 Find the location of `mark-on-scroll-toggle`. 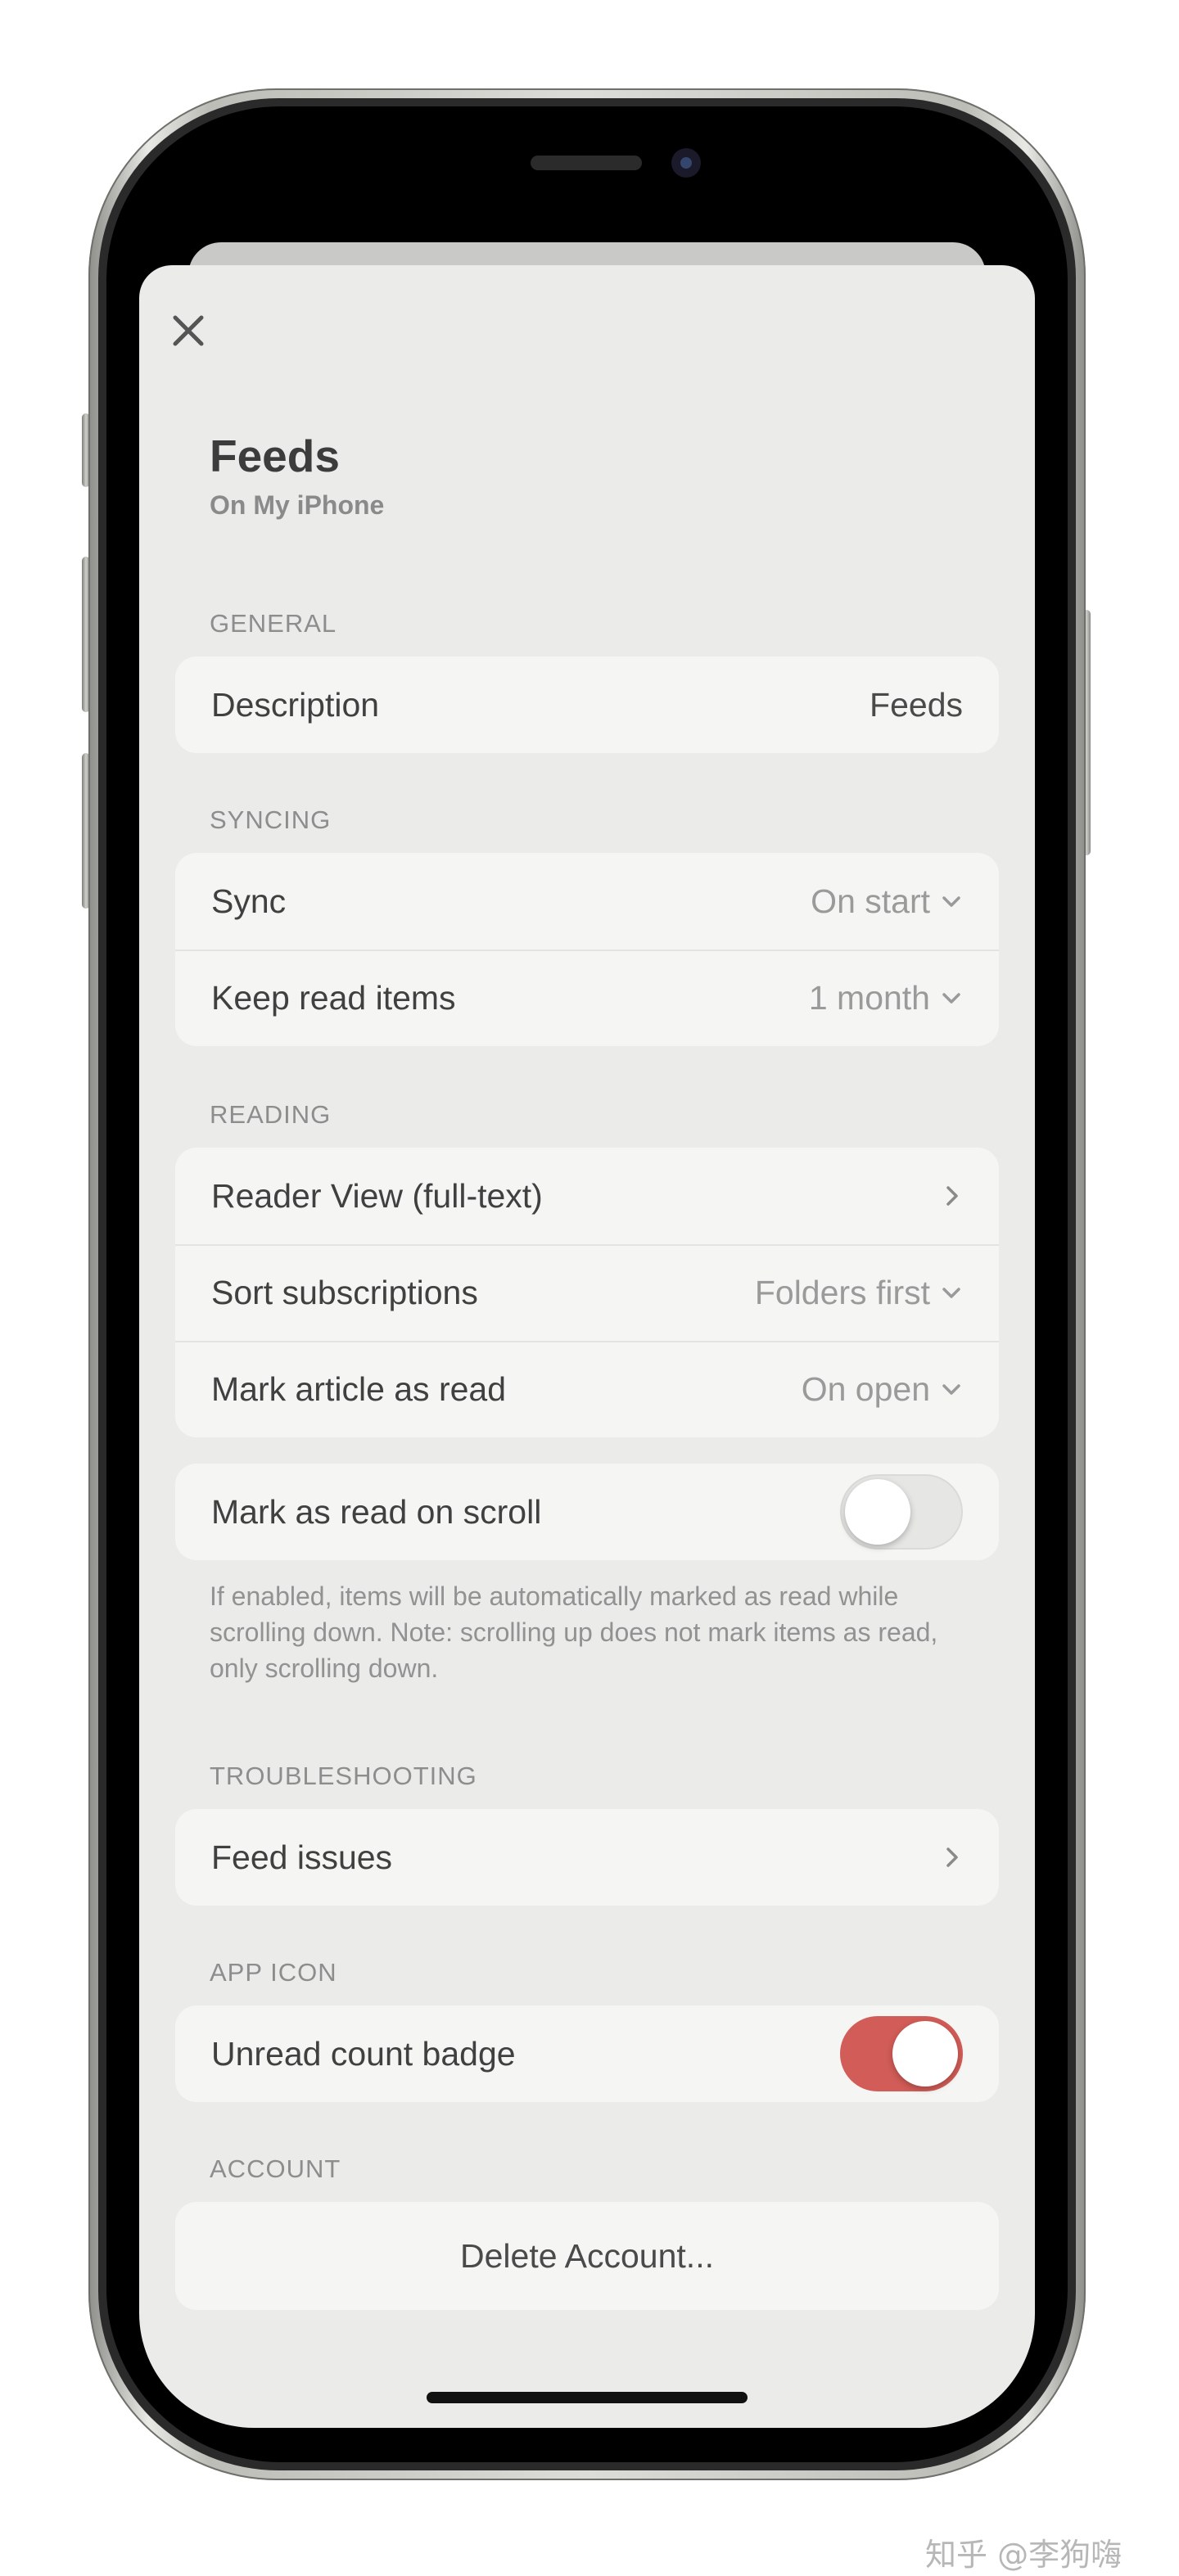

mark-on-scroll-toggle is located at coordinates (901, 1512).